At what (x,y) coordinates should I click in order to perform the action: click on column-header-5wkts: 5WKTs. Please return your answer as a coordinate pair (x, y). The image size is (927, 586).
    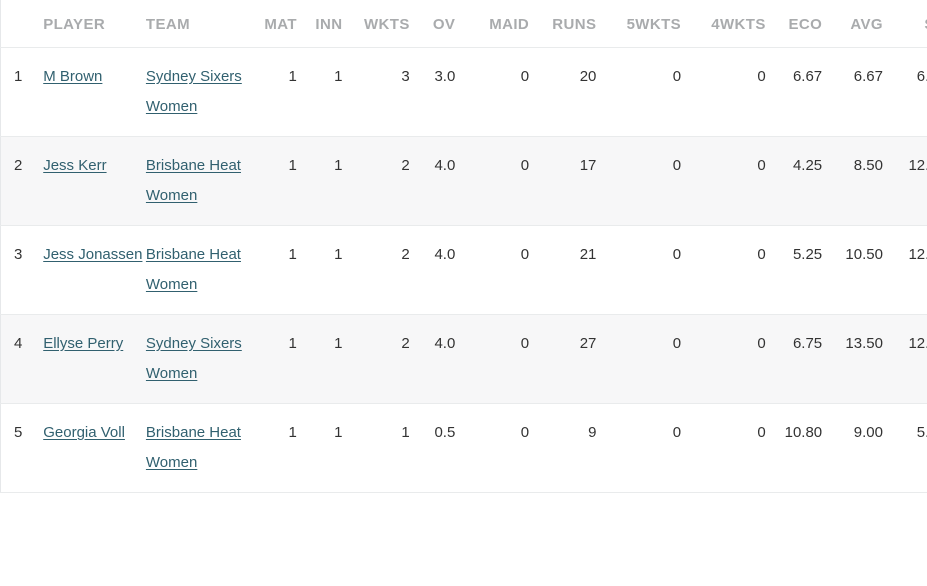
    Looking at the image, I should click on (653, 24).